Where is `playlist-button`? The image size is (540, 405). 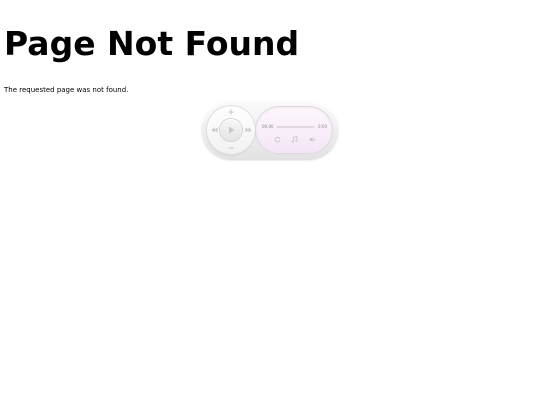 playlist-button is located at coordinates (294, 139).